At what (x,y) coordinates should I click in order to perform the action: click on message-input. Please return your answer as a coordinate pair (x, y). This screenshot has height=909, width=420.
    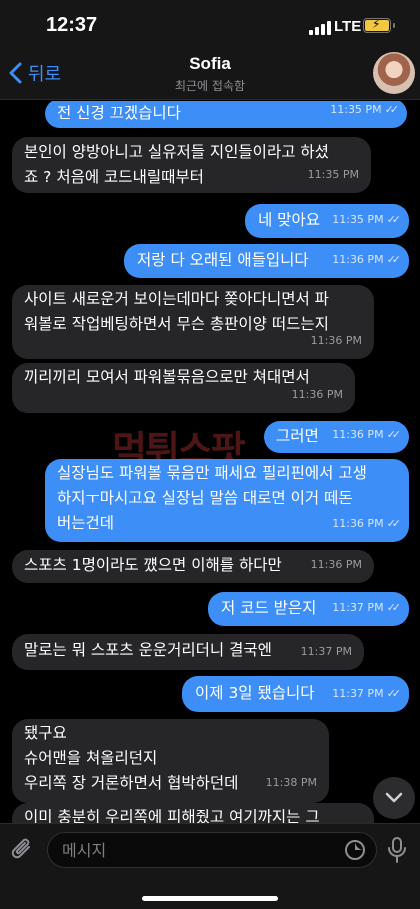
    Looking at the image, I should click on (197, 850).